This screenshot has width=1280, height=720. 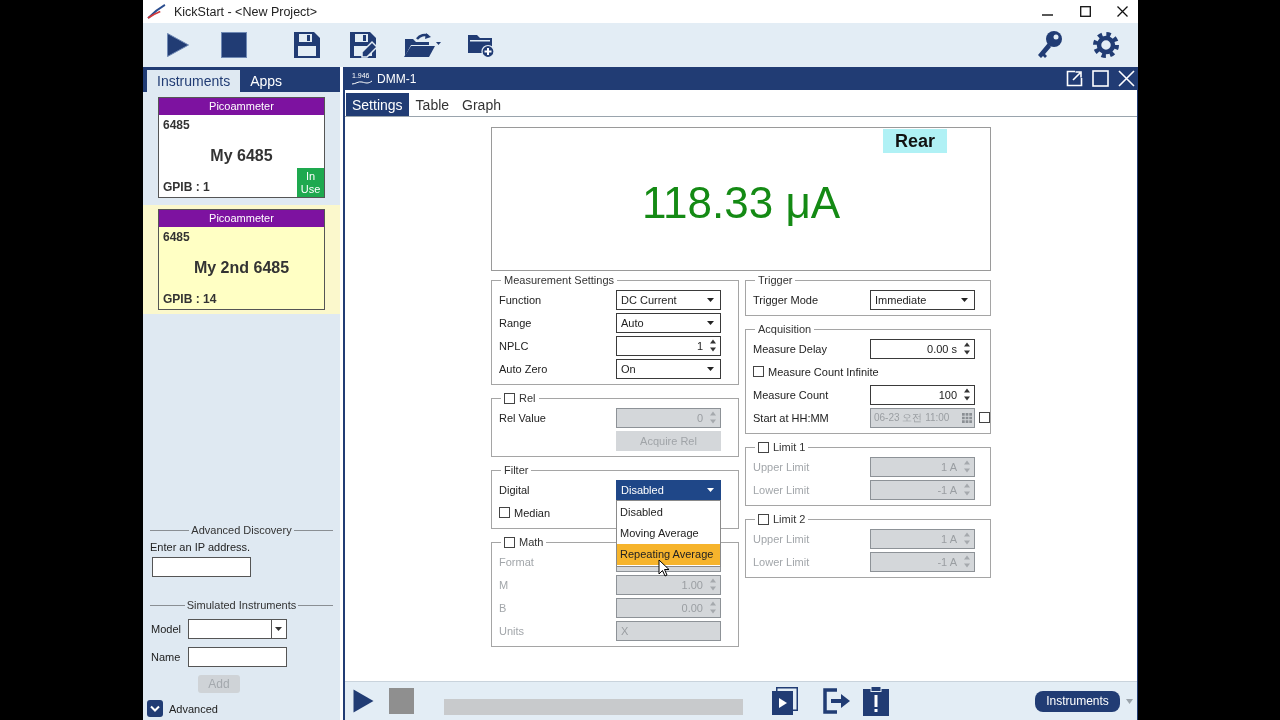 I want to click on sidebar-tab: Instruments, so click(x=194, y=81).